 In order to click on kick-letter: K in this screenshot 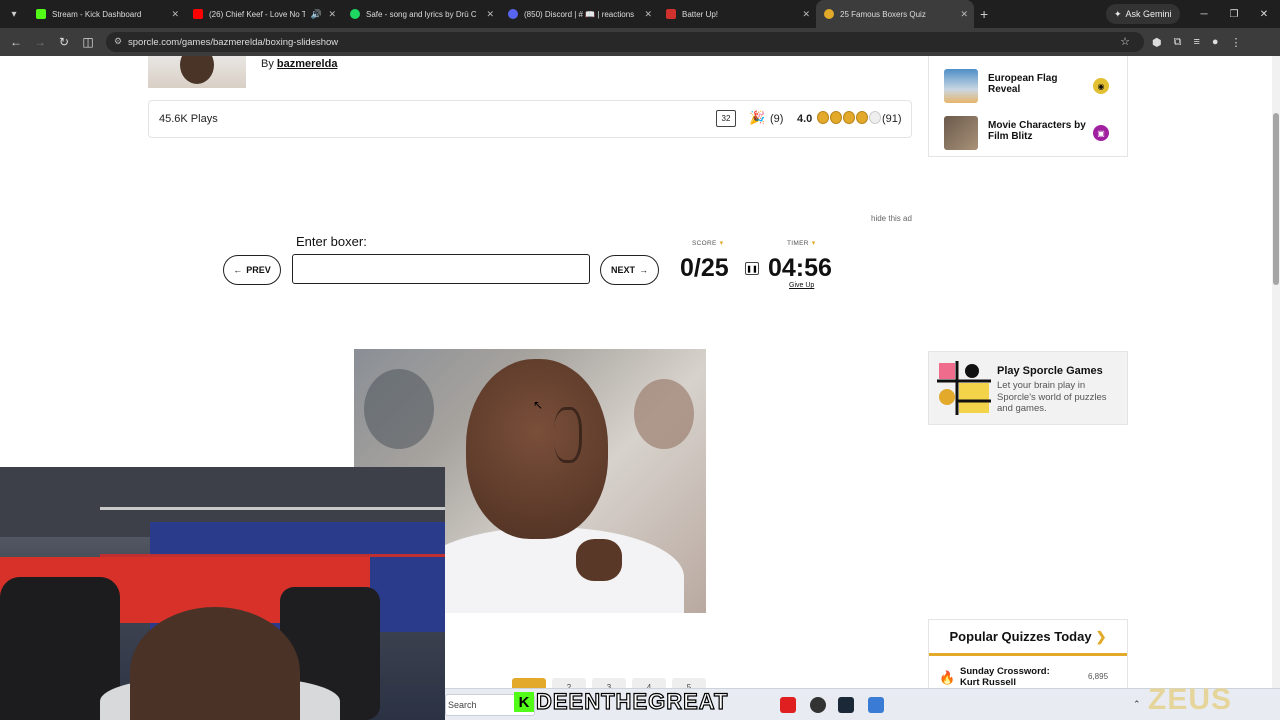, I will do `click(524, 702)`.